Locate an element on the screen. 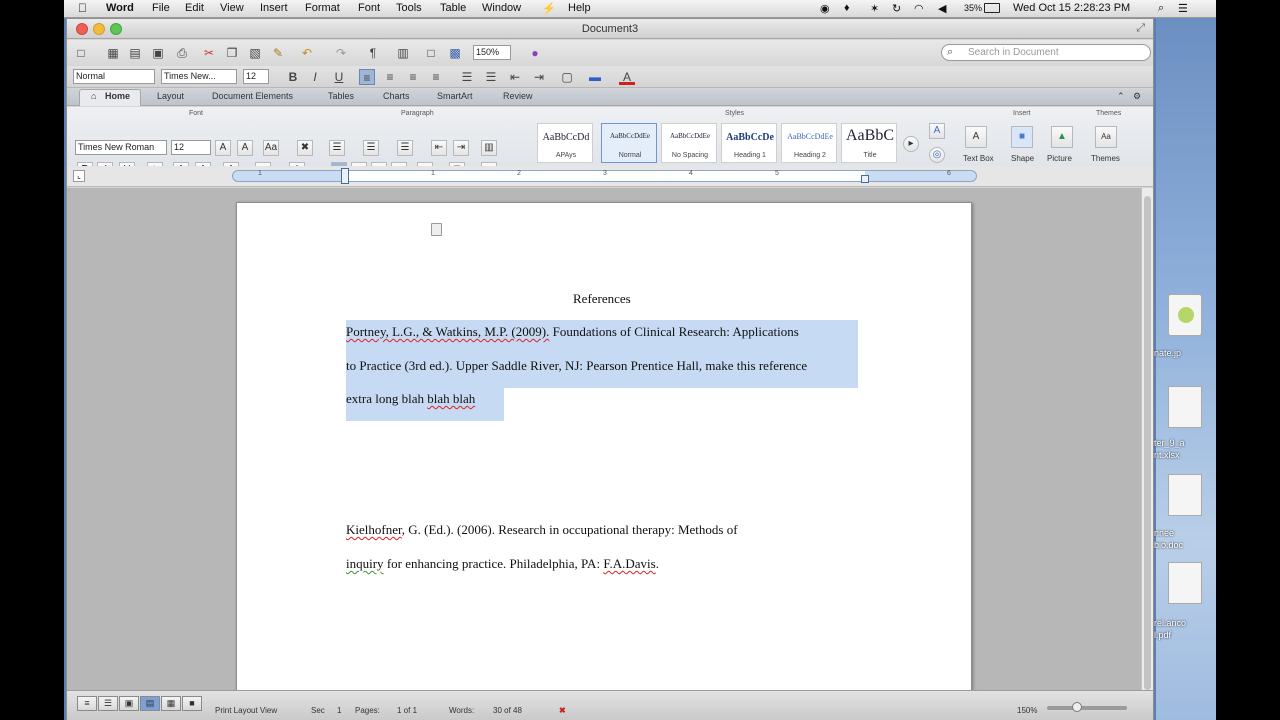 Image resolution: width=1280 pixels, height=720 pixels. menu-tools: Tools is located at coordinates (409, 8).